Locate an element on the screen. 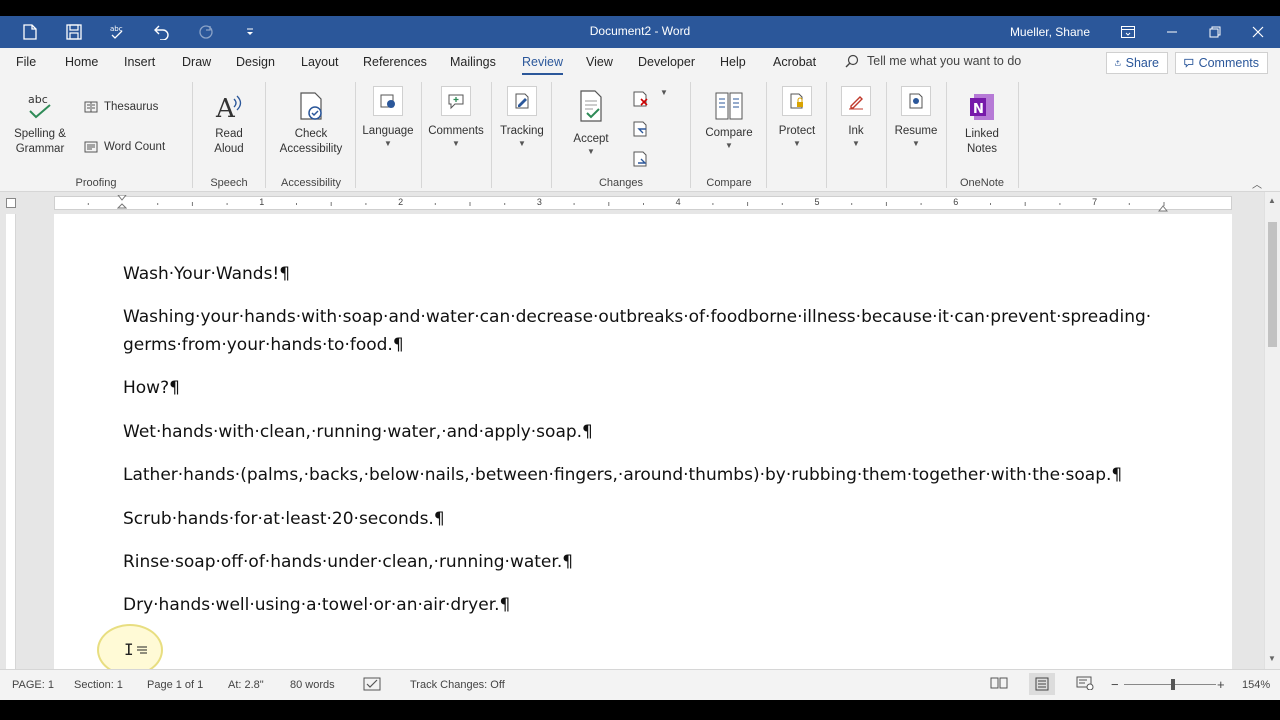  language-label: Language is located at coordinates (388, 131).